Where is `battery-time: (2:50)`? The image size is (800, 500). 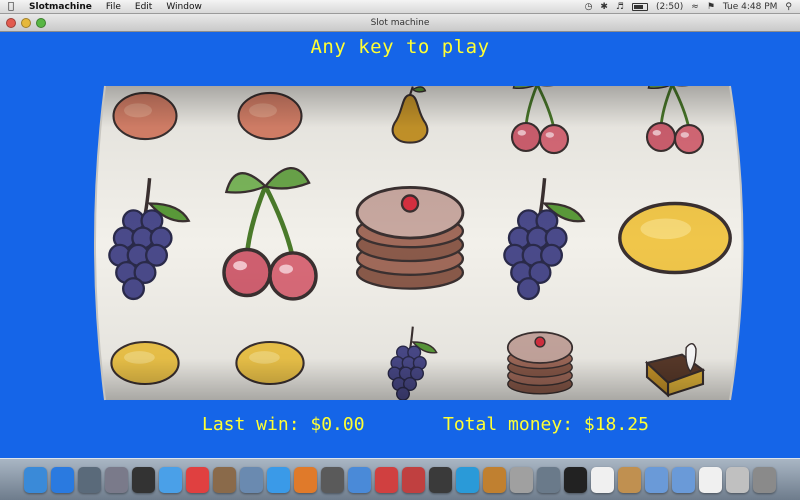 battery-time: (2:50) is located at coordinates (670, 6).